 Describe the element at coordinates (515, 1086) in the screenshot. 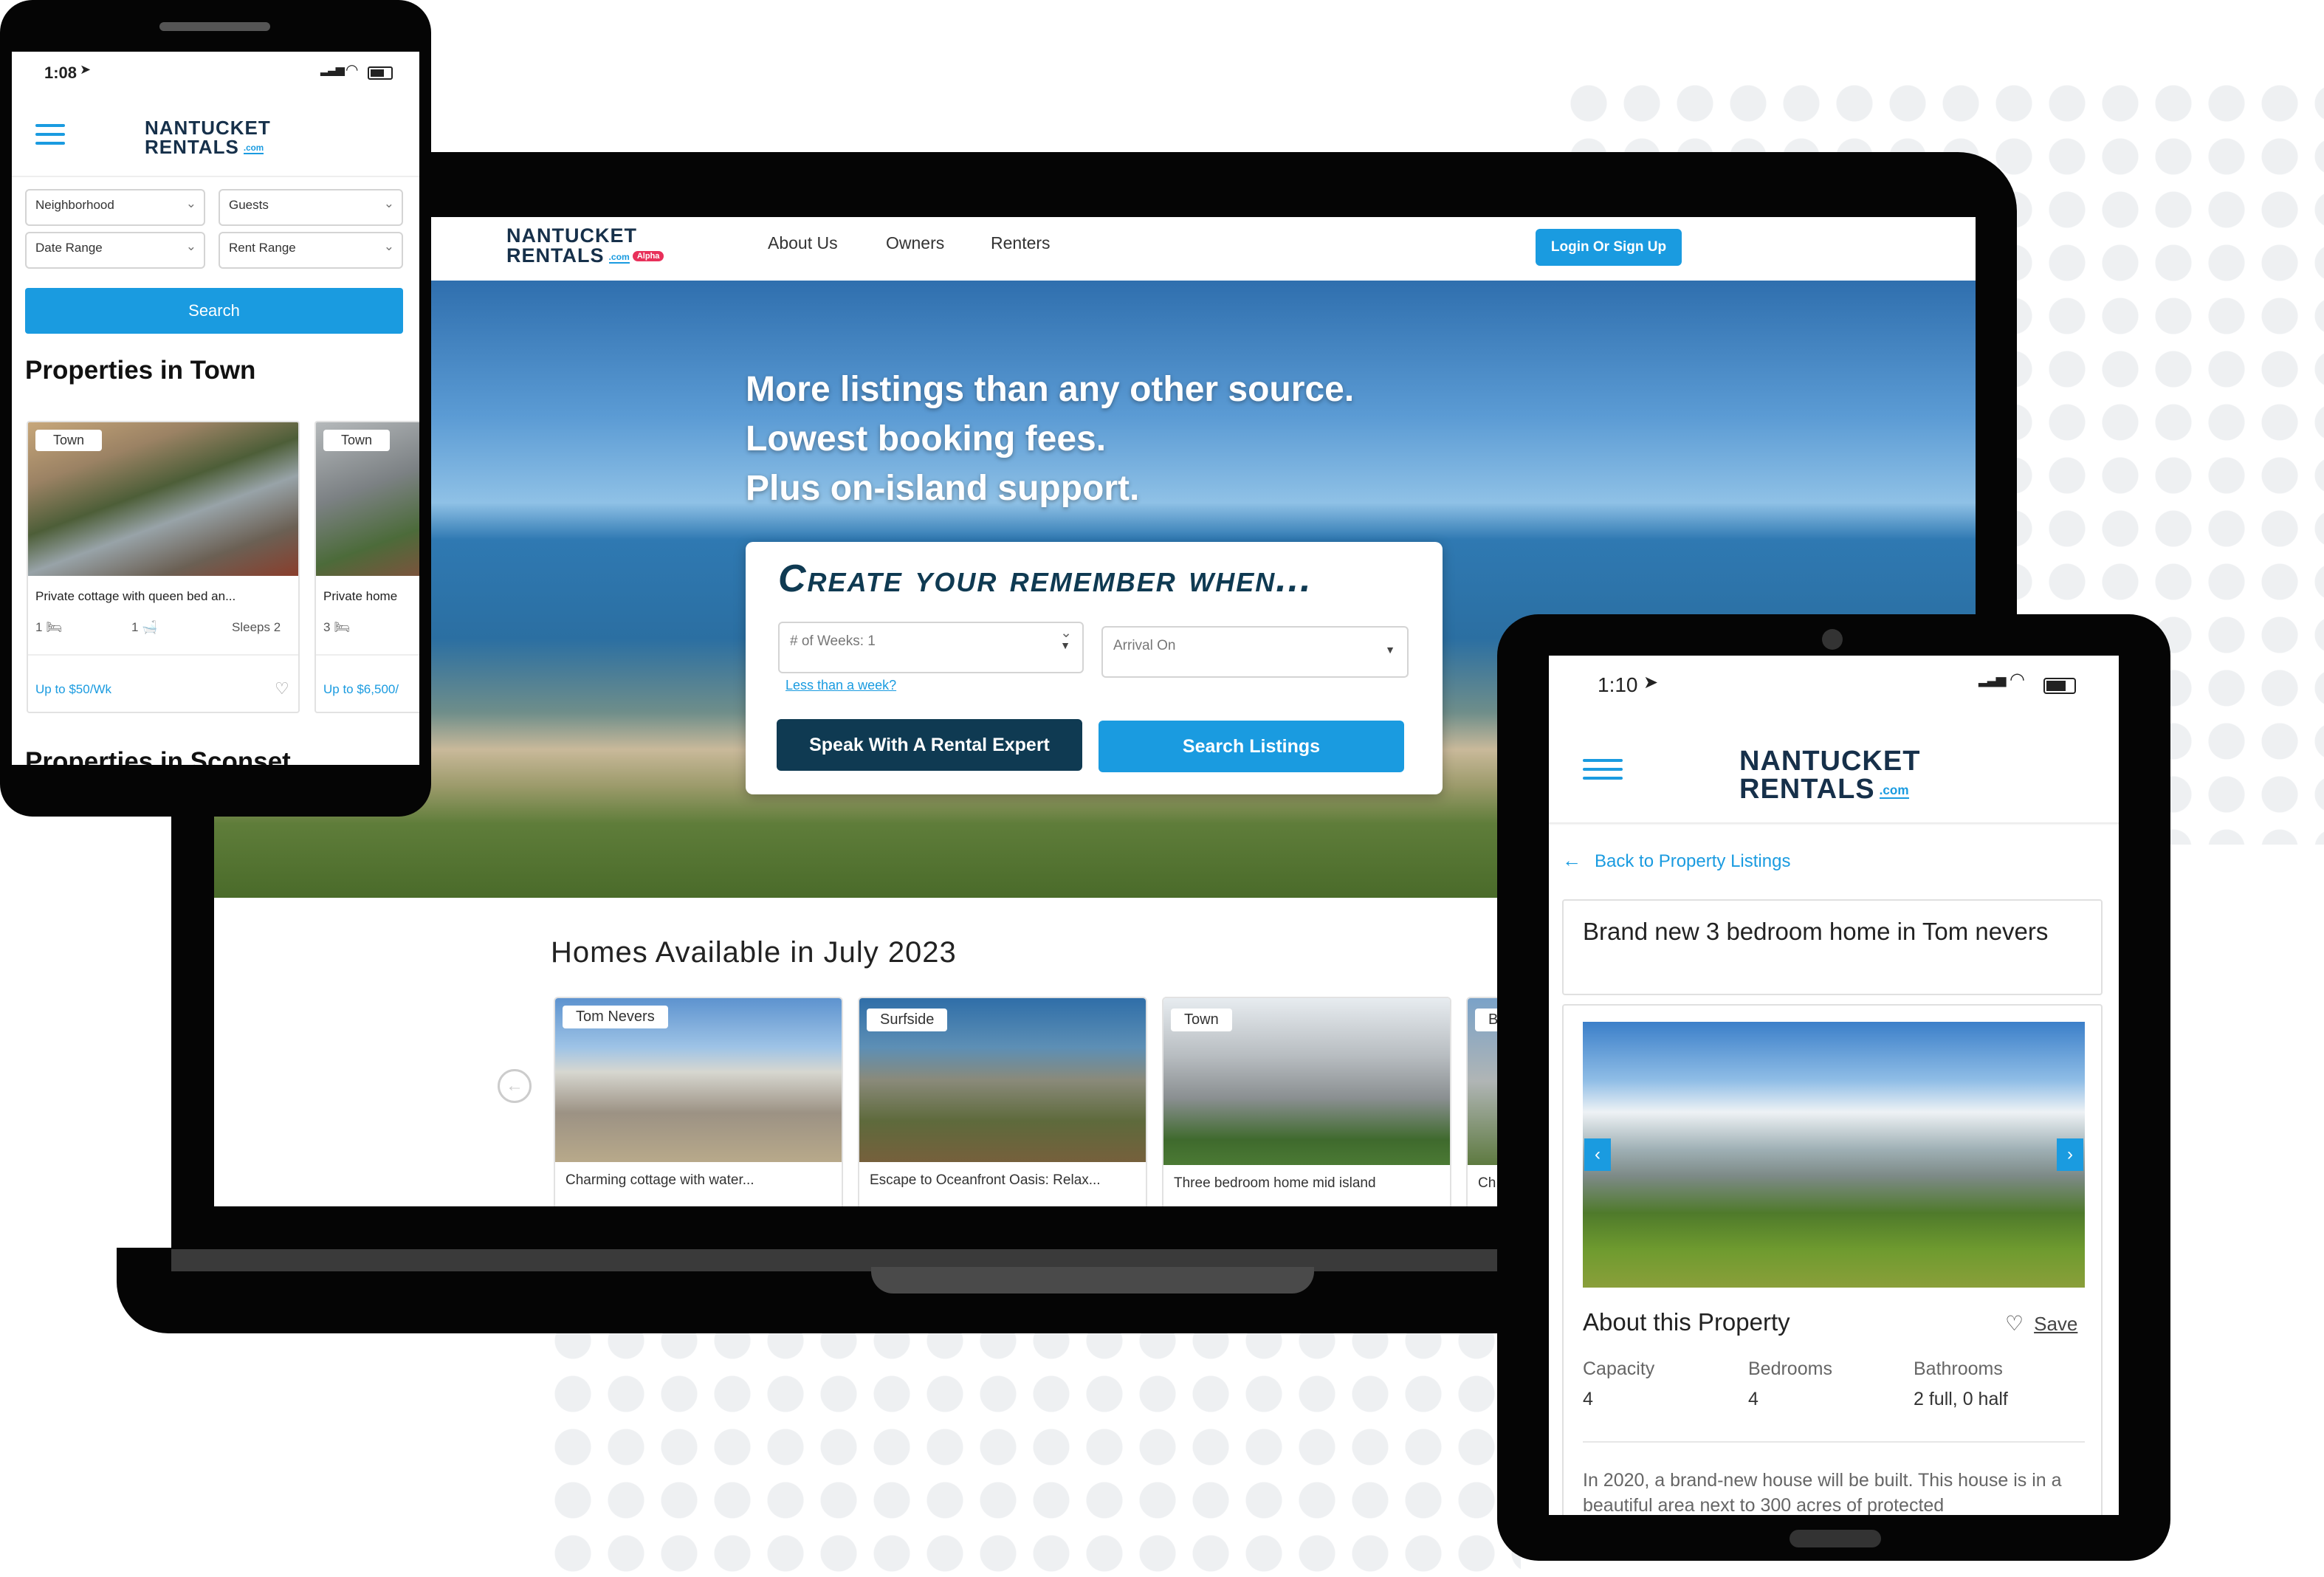

I see `chevron-left-icon: ←` at that location.